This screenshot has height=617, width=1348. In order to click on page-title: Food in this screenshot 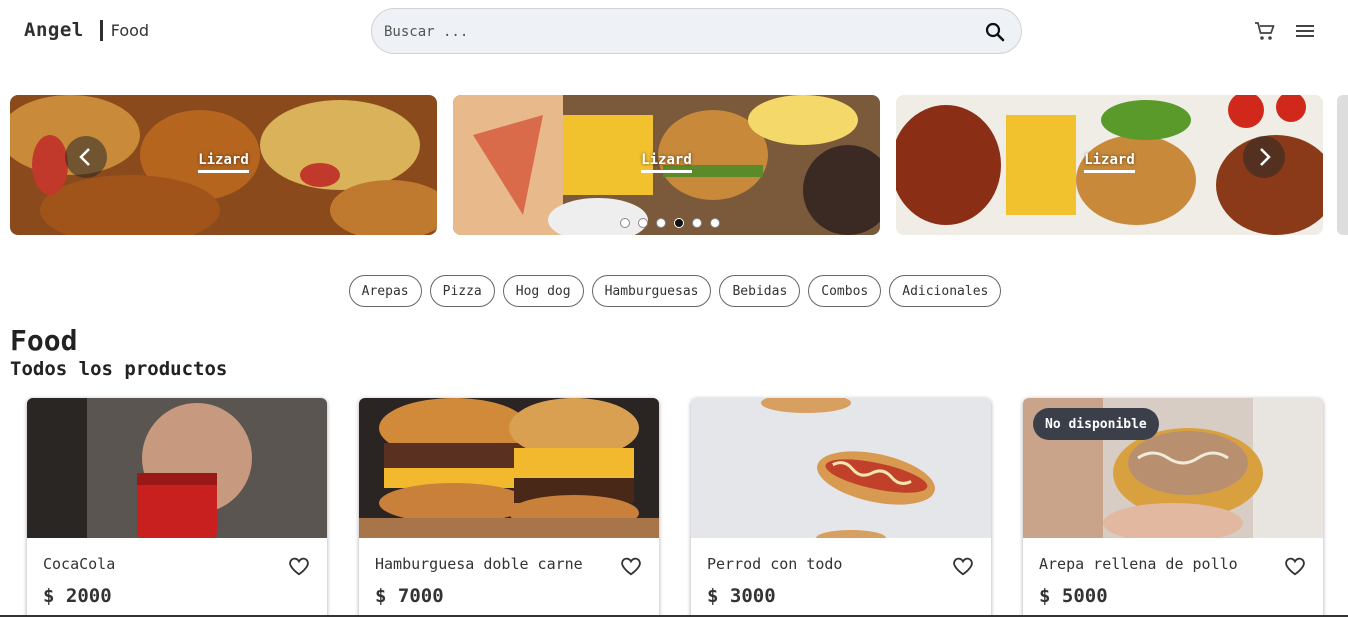, I will do `click(44, 340)`.